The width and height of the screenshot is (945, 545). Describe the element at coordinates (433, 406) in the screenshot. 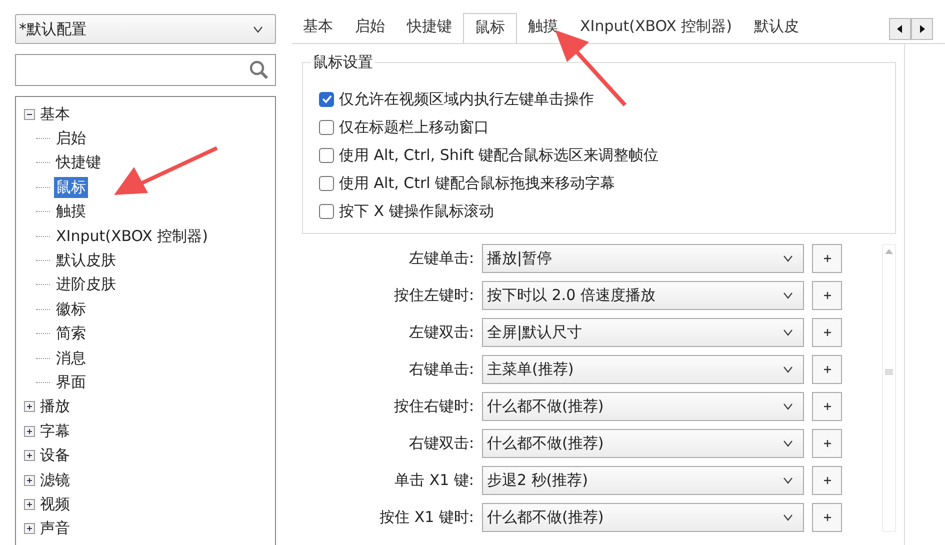

I see `binding-label: 按住右键时:` at that location.